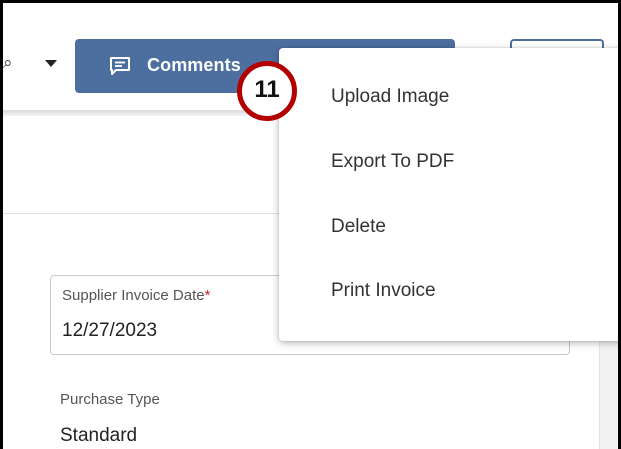 This screenshot has height=449, width=621. I want to click on purchase-type-label: Purchase Type, so click(110, 399).